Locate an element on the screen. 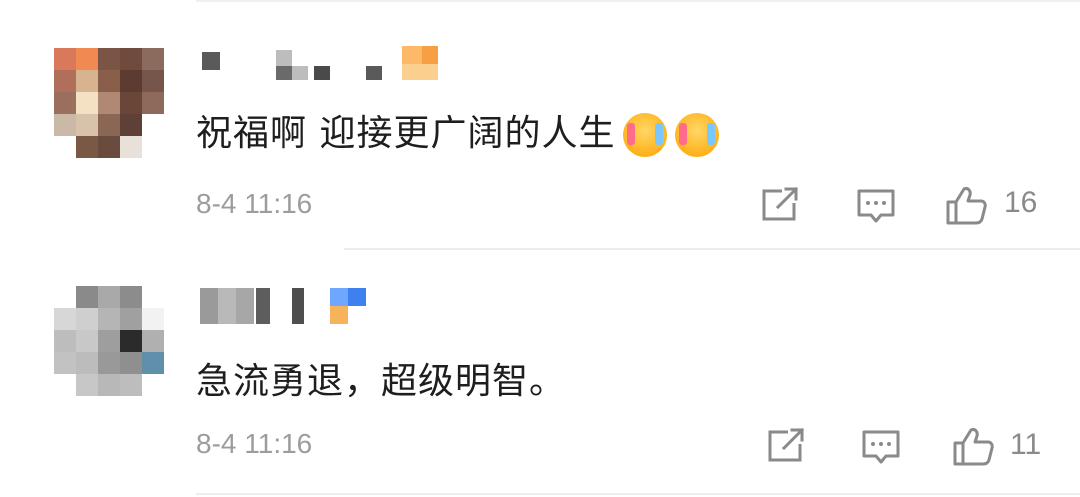  comment-text: 祝福啊 迎接更广阔的人生 is located at coordinates (458, 130).